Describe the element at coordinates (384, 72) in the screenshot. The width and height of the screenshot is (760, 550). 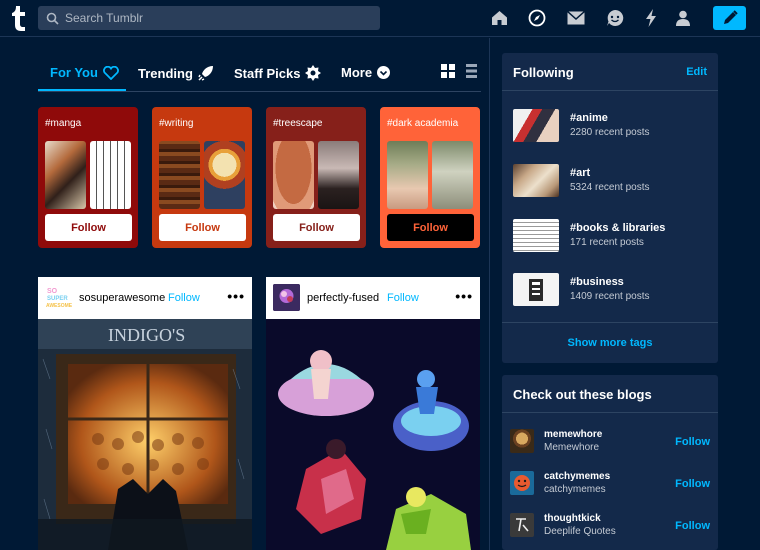
I see `chevron-down-icon` at that location.